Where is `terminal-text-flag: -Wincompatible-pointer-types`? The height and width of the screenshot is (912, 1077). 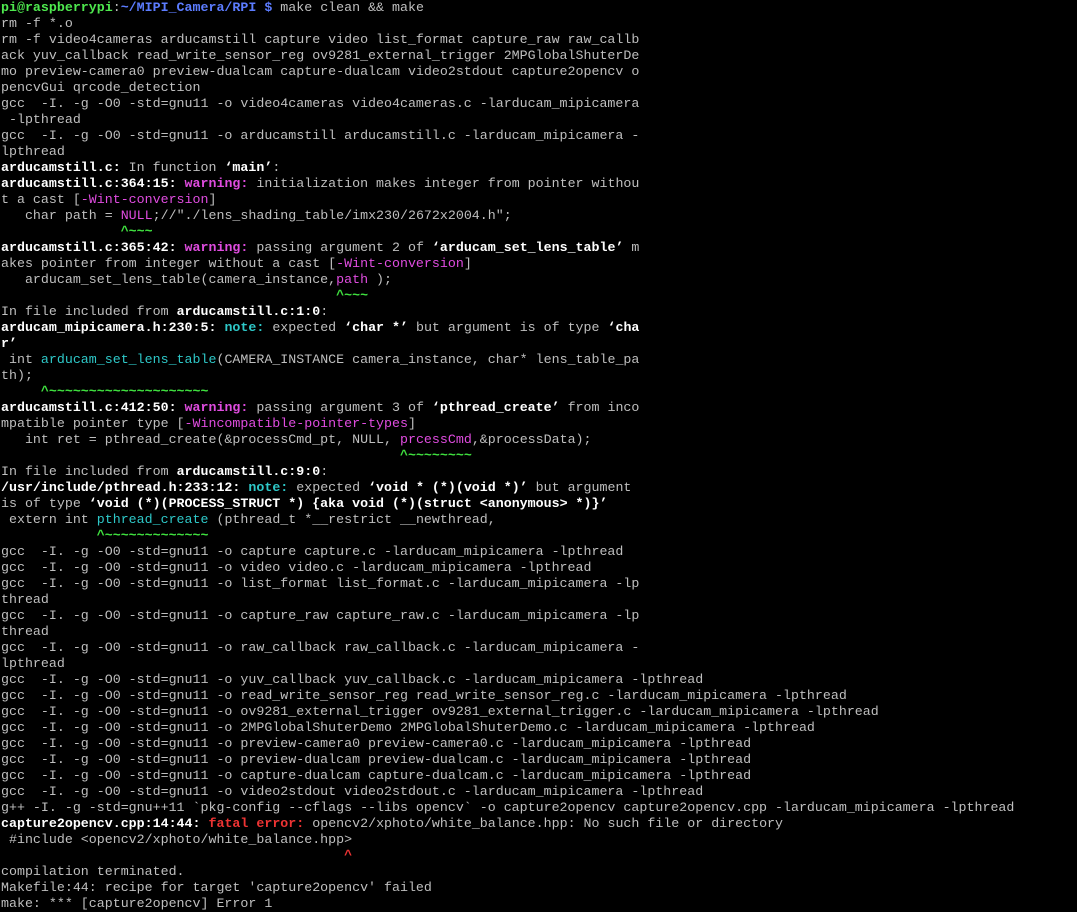
terminal-text-flag: -Wincompatible-pointer-types is located at coordinates (296, 423).